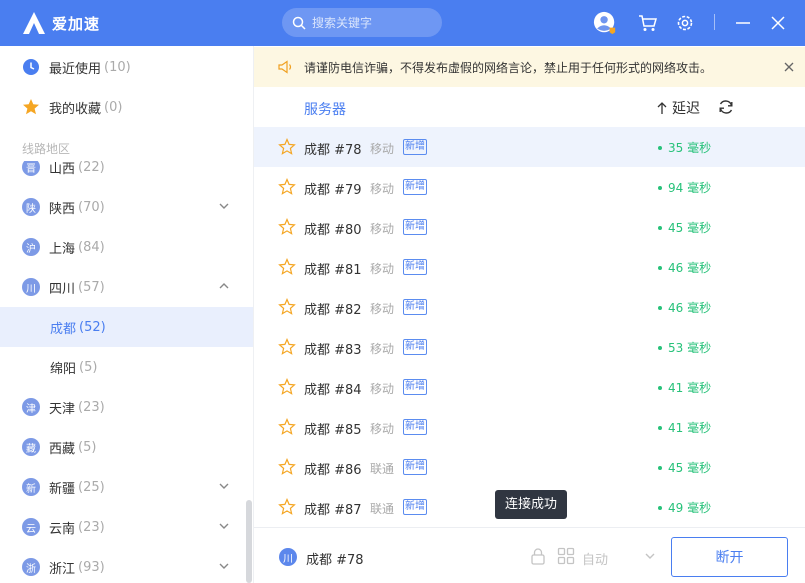 The width and height of the screenshot is (805, 583). I want to click on search-input, so click(372, 22).